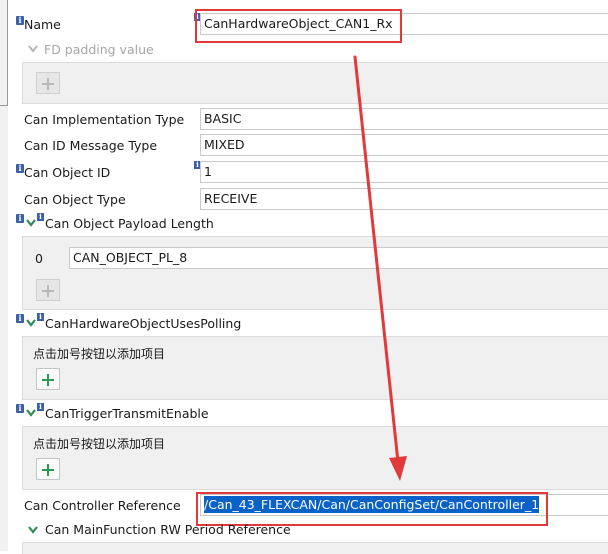  Describe the element at coordinates (380, 268) in the screenshot. I see `red-arrow-icon` at that location.